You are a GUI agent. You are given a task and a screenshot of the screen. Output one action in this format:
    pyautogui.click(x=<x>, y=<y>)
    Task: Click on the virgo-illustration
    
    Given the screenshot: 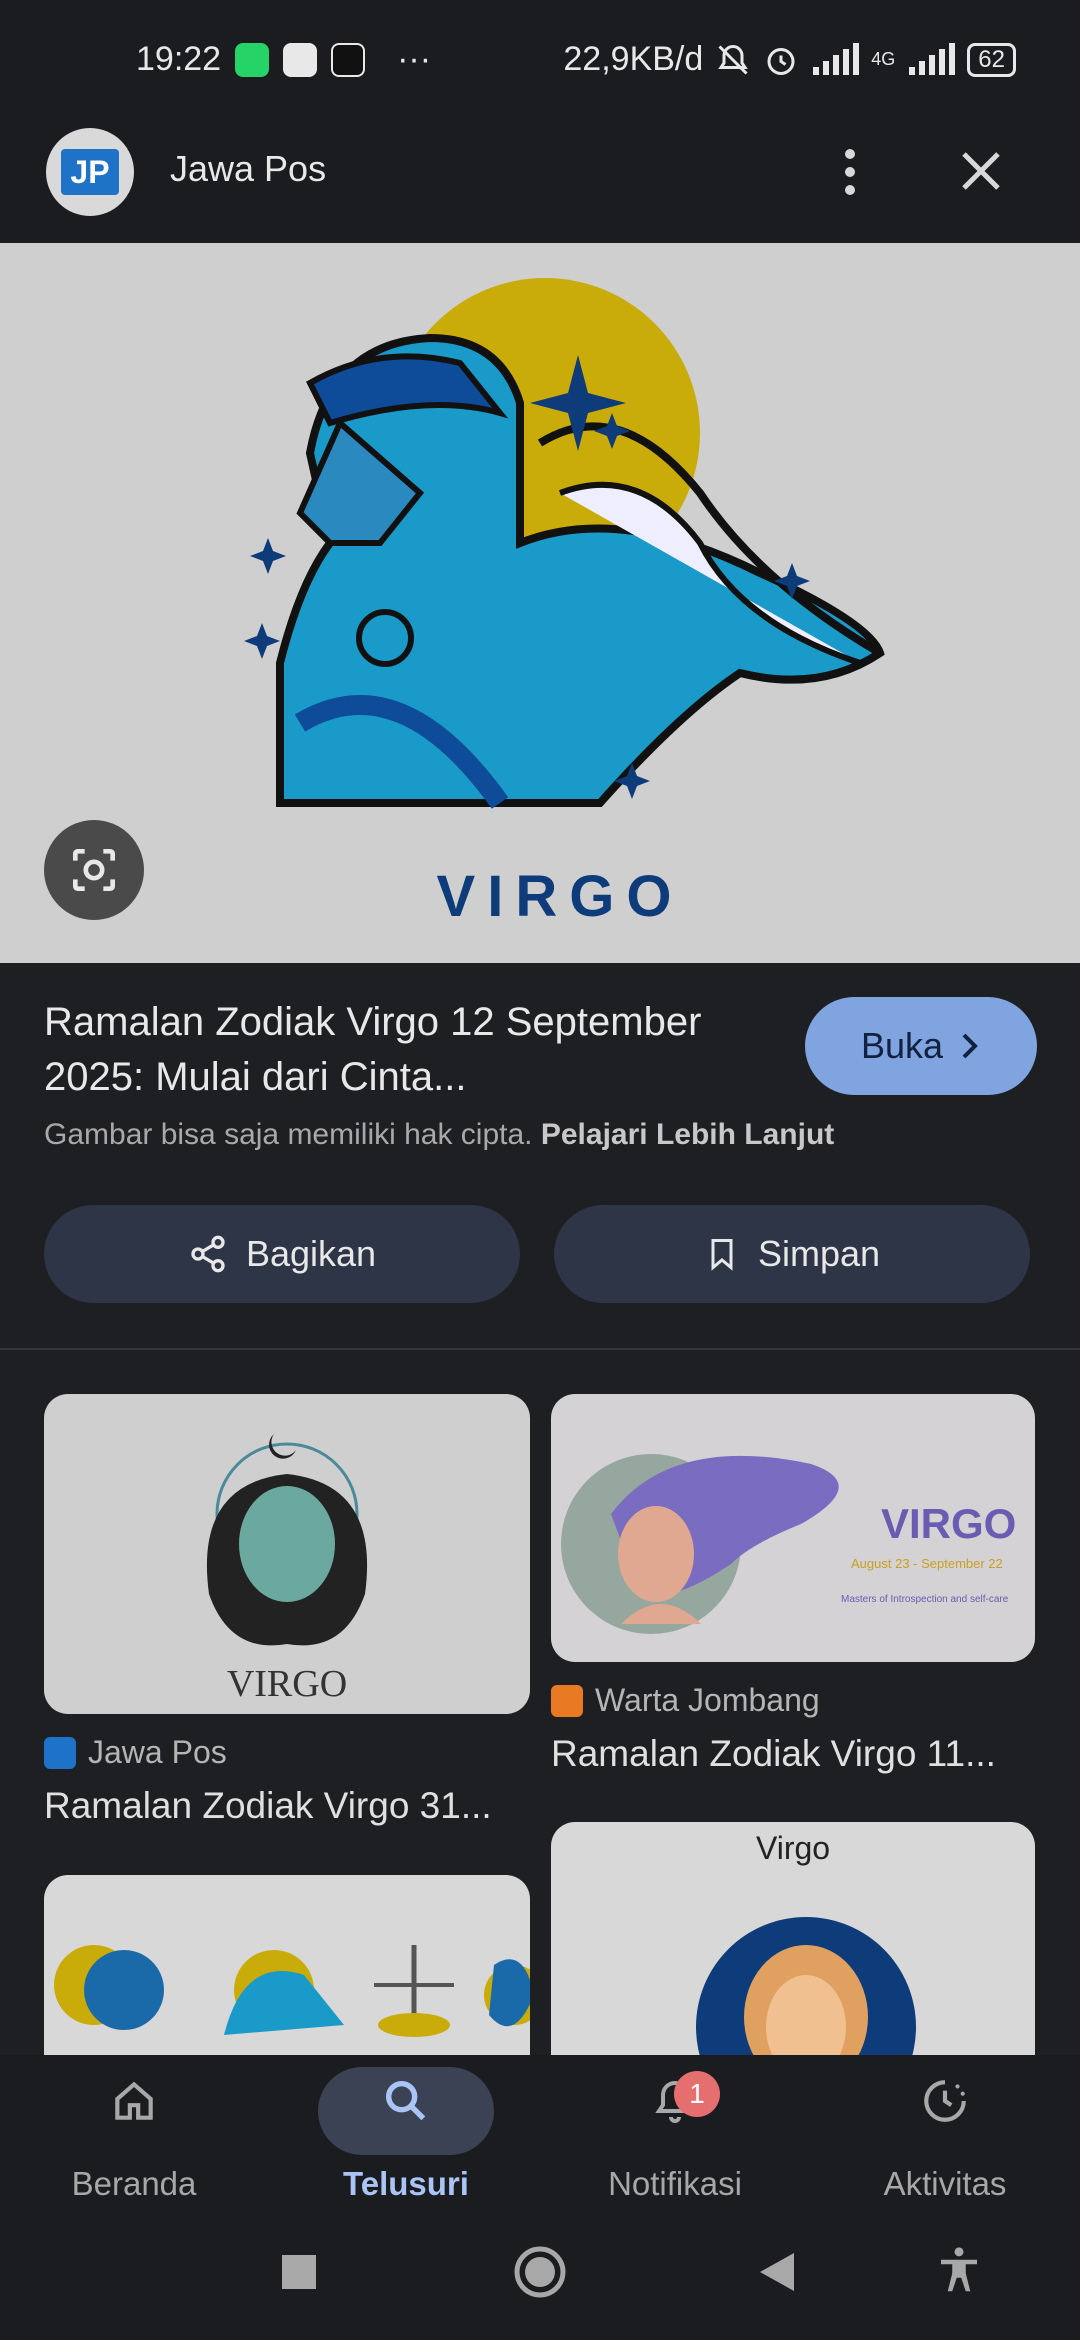 What is the action you would take?
    pyautogui.click(x=564, y=543)
    